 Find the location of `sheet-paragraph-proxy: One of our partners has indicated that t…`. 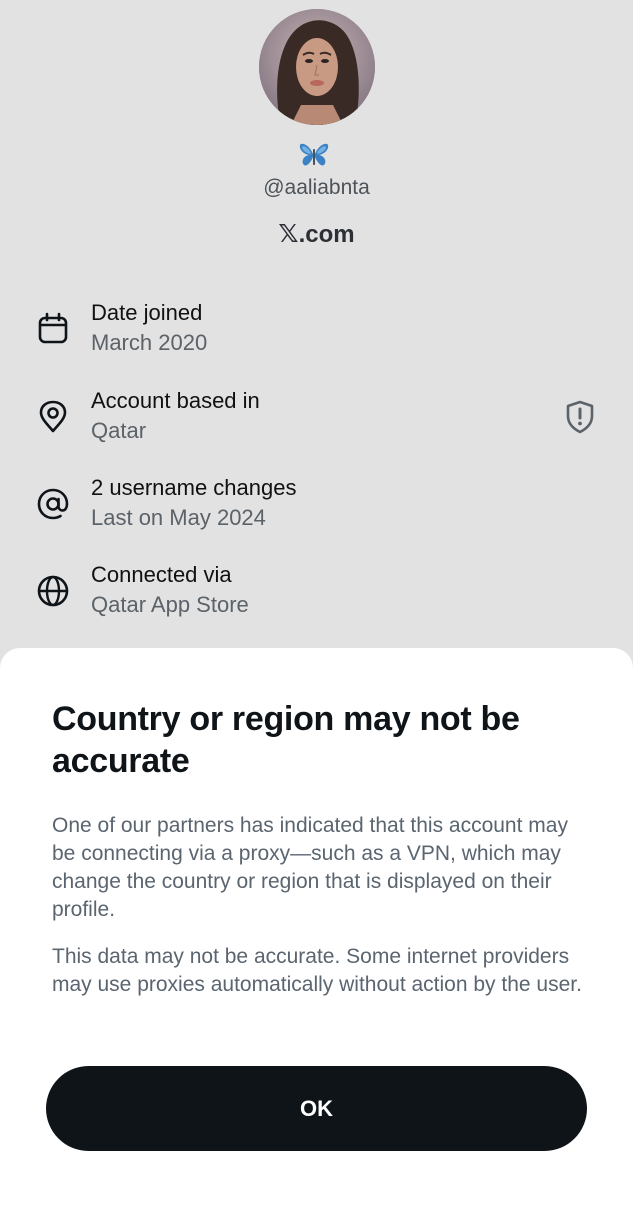

sheet-paragraph-proxy: One of our partners has indicated that t… is located at coordinates (310, 867).